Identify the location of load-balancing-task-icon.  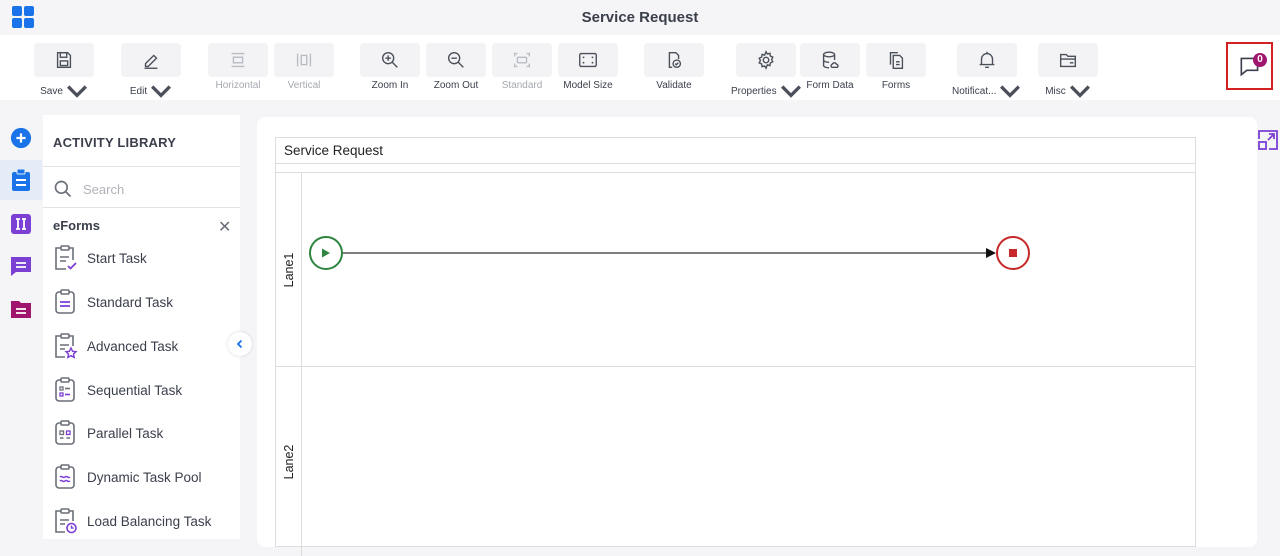
(66, 521).